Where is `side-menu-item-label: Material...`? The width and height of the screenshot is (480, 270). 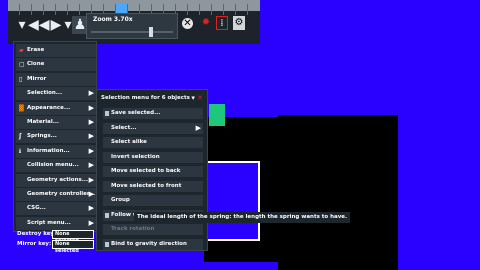
side-menu-item-label: Material... is located at coordinates (43, 122).